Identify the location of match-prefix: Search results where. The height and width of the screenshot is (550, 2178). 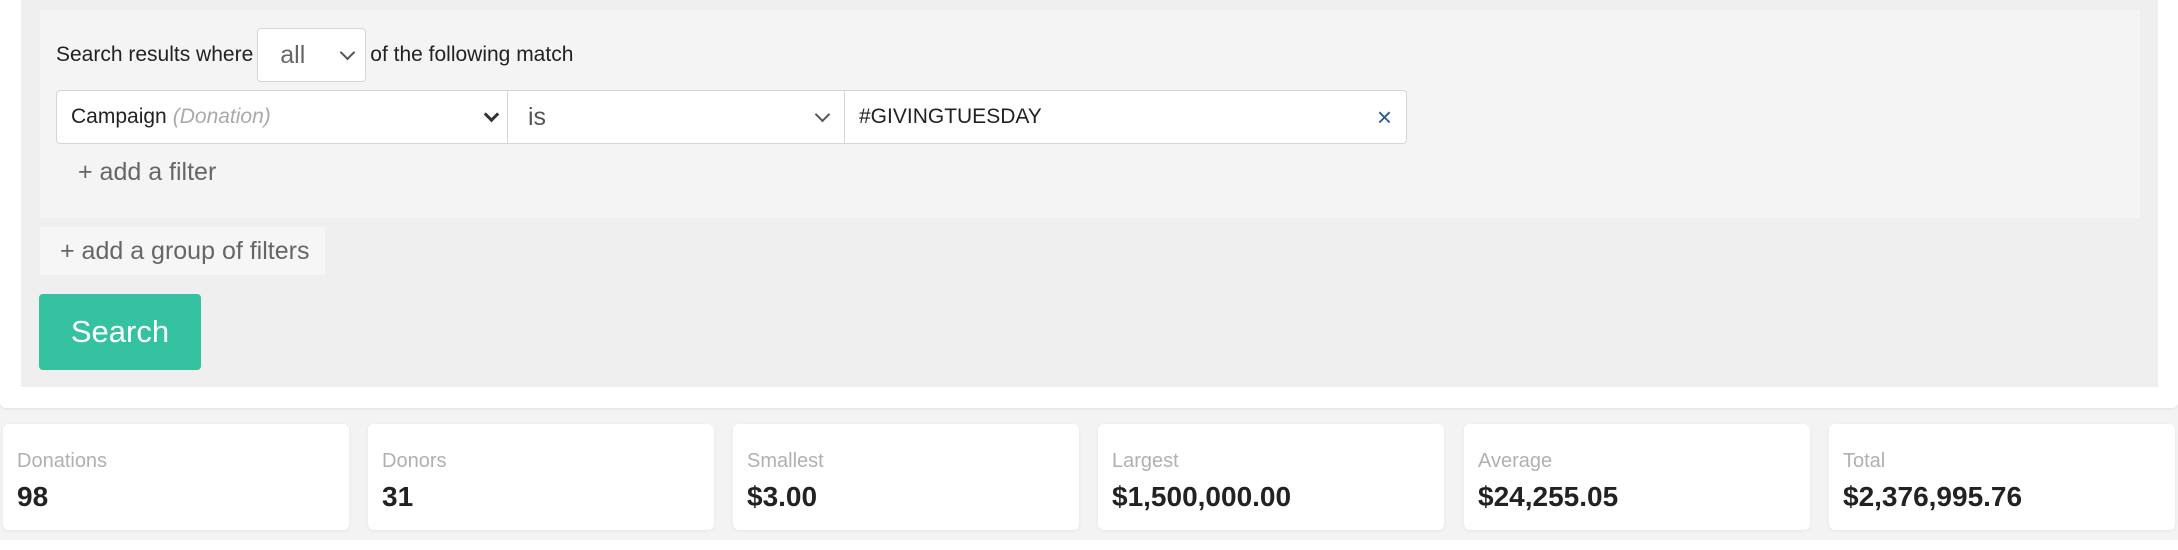
(155, 54).